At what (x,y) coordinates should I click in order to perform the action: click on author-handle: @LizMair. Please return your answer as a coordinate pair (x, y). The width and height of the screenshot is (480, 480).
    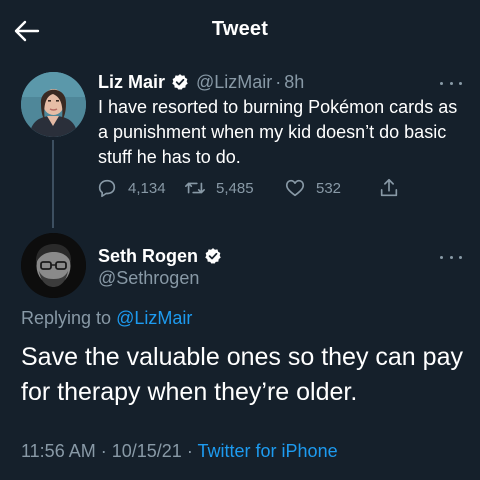
    Looking at the image, I should click on (234, 82).